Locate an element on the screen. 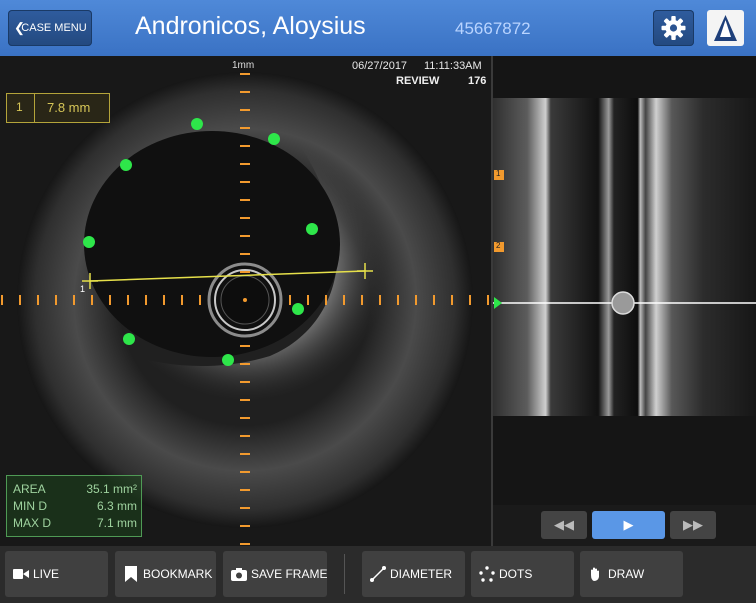  save-frame-button: SAVE FRAME is located at coordinates (275, 574).